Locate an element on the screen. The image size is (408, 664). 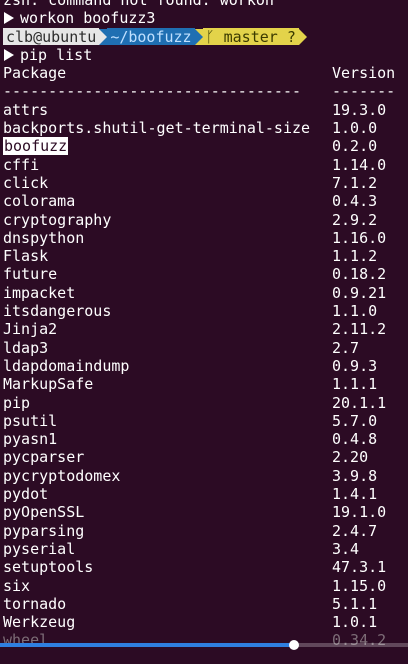
table-row: click 7.1.2 is located at coordinates (205, 183).